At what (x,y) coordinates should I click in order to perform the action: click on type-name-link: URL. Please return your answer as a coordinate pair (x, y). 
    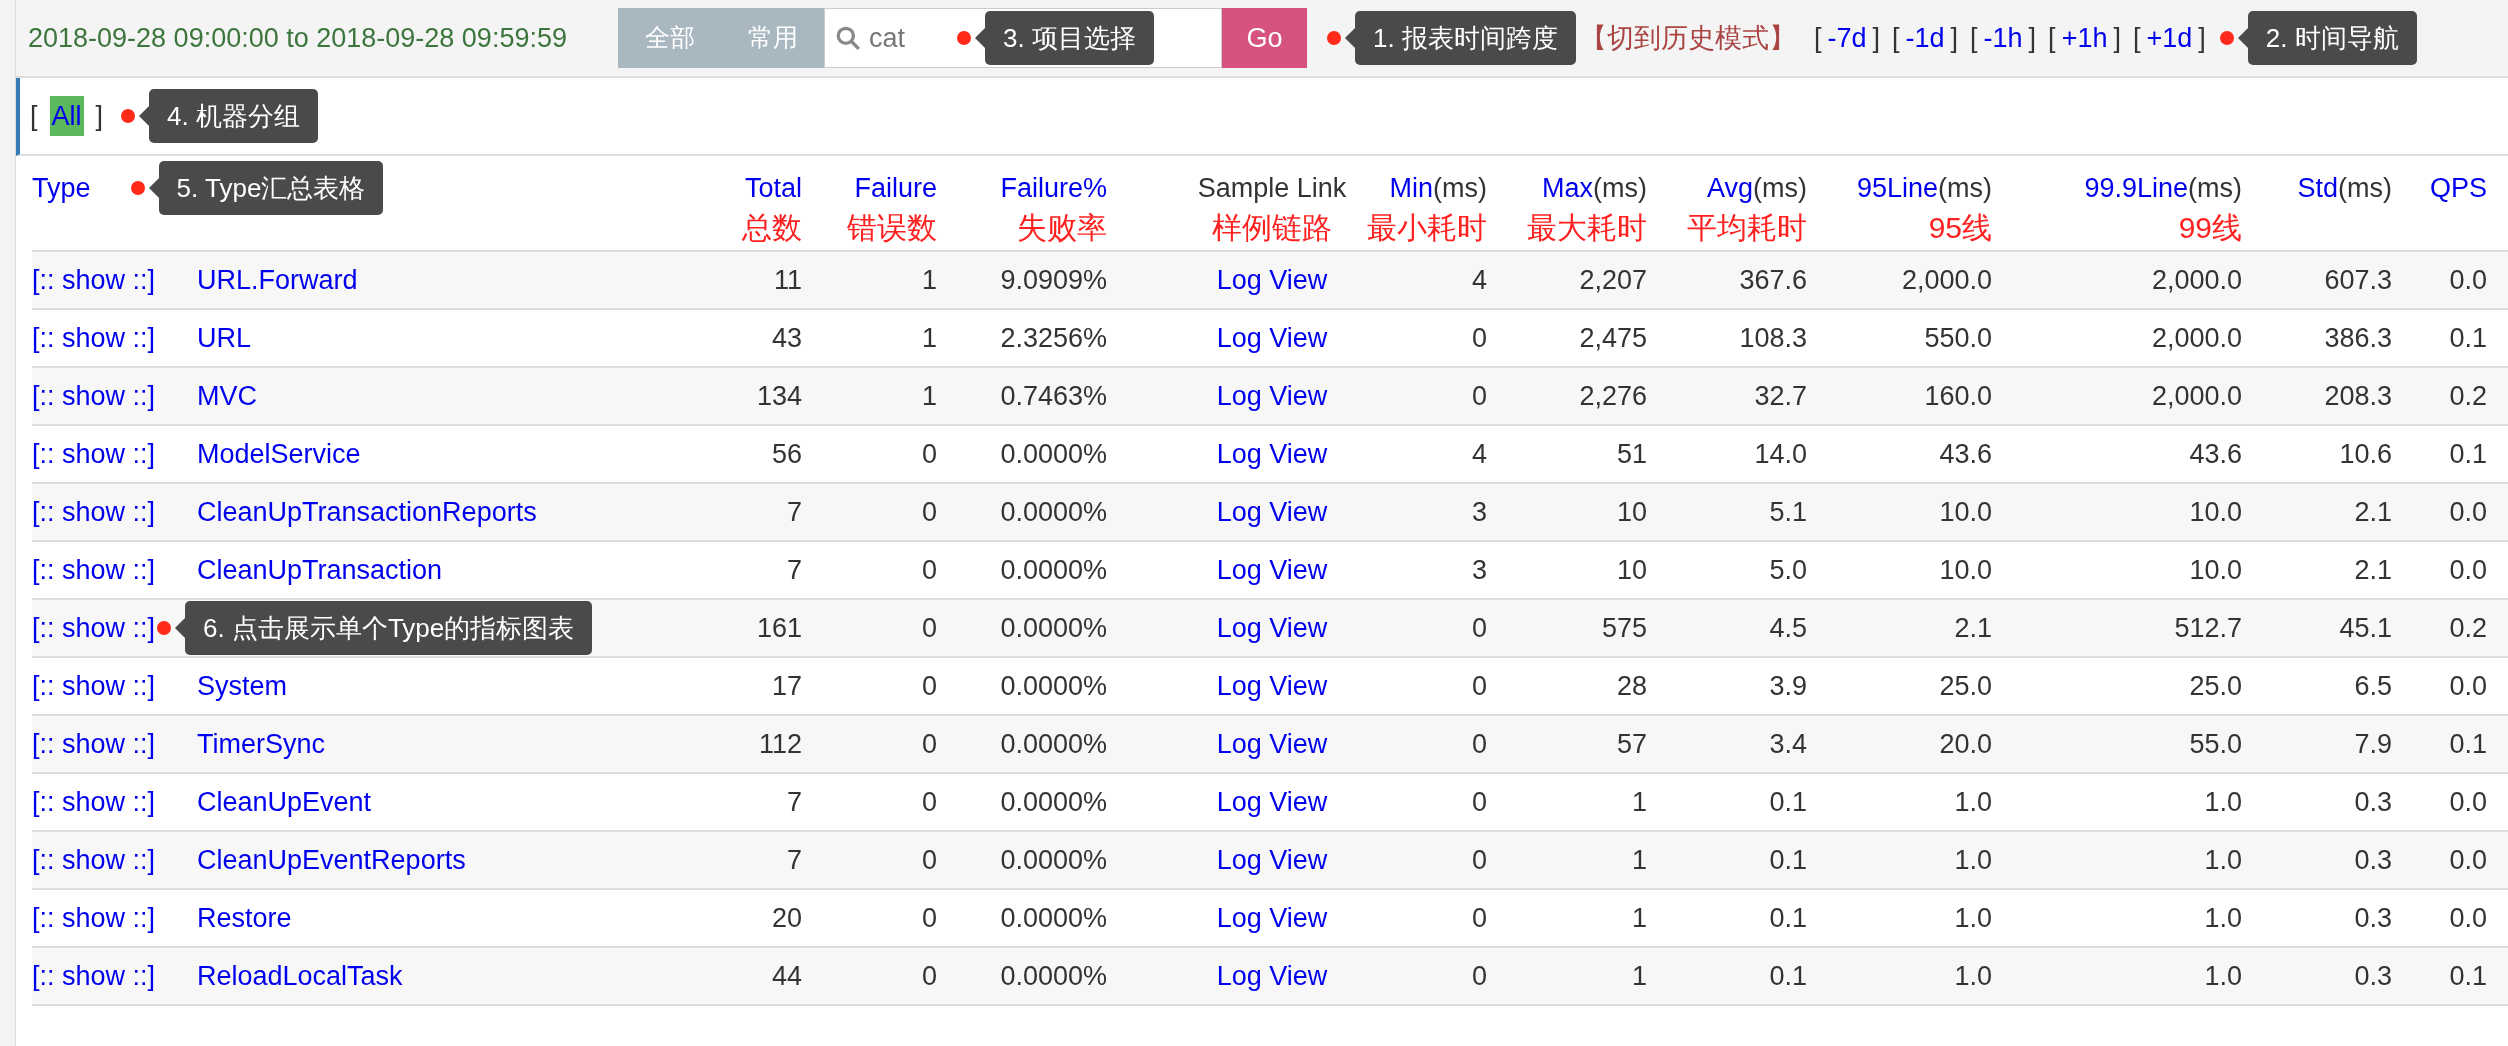
    Looking at the image, I should click on (224, 338).